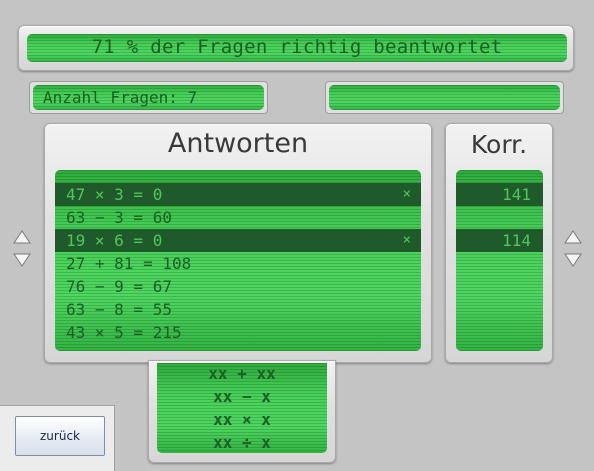 The width and height of the screenshot is (594, 471). What do you see at coordinates (238, 332) in the screenshot?
I see `answer-row: 43 × 5 = 215` at bounding box center [238, 332].